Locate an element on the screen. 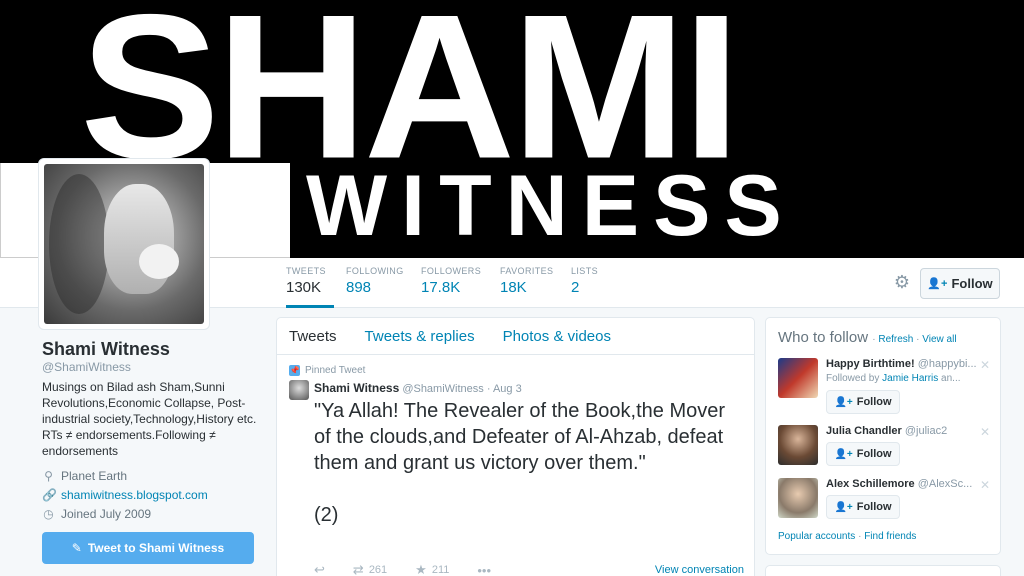 This screenshot has width=1024, height=576. stat-followers: FOLLOWERS 17.8K is located at coordinates (451, 287).